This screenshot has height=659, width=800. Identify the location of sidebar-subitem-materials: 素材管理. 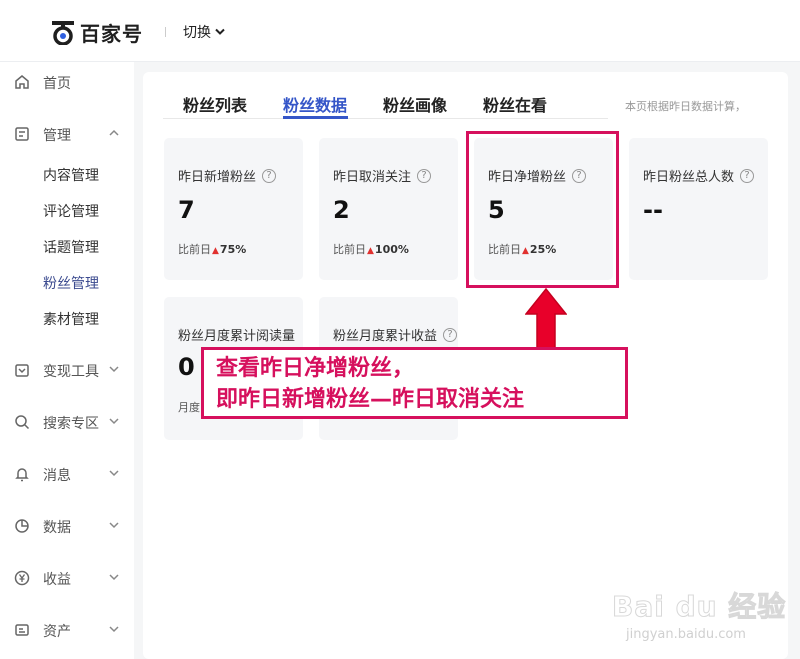
(71, 319).